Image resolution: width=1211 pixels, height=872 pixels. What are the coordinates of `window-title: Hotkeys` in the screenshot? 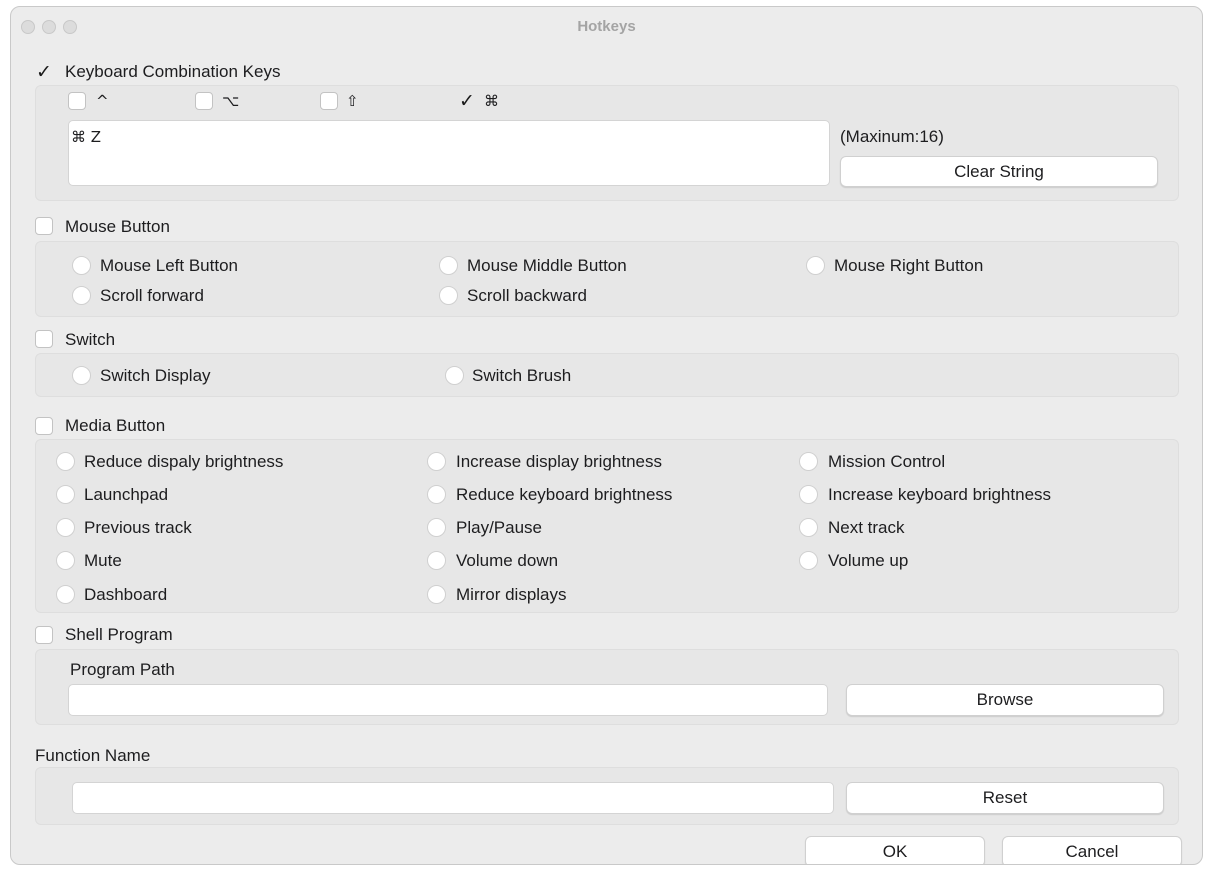 It's located at (606, 26).